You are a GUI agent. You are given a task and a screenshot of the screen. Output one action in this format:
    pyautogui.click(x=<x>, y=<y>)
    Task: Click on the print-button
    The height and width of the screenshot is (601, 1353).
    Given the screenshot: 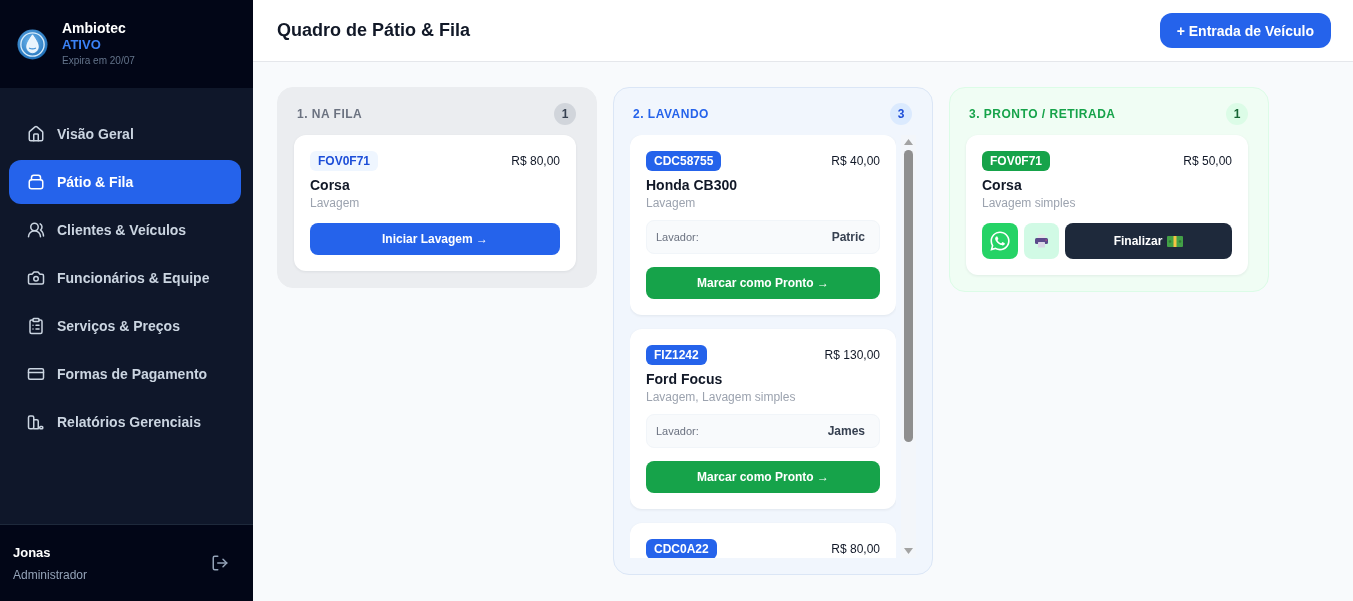 What is the action you would take?
    pyautogui.click(x=1041, y=241)
    